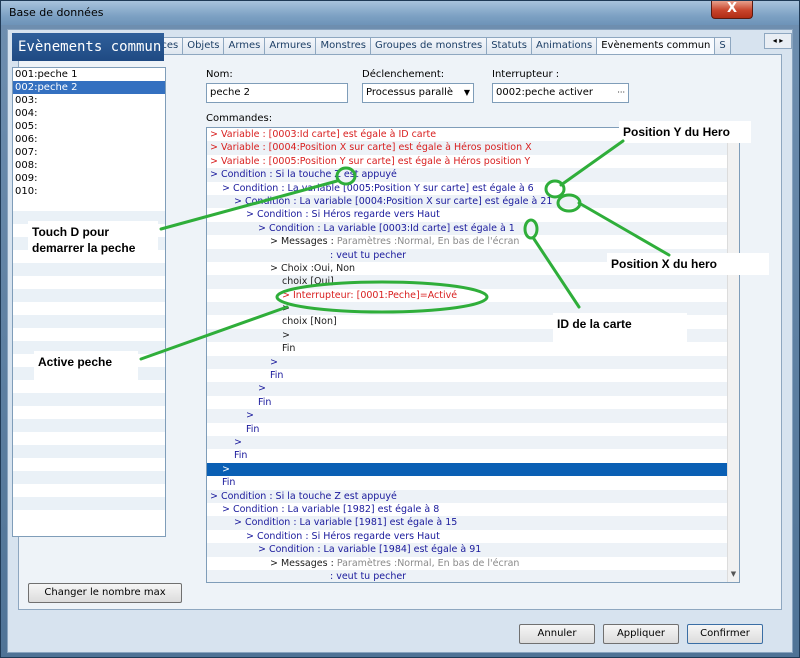 This screenshot has width=800, height=658. Describe the element at coordinates (244, 46) in the screenshot. I see `tab-4: Armes` at that location.